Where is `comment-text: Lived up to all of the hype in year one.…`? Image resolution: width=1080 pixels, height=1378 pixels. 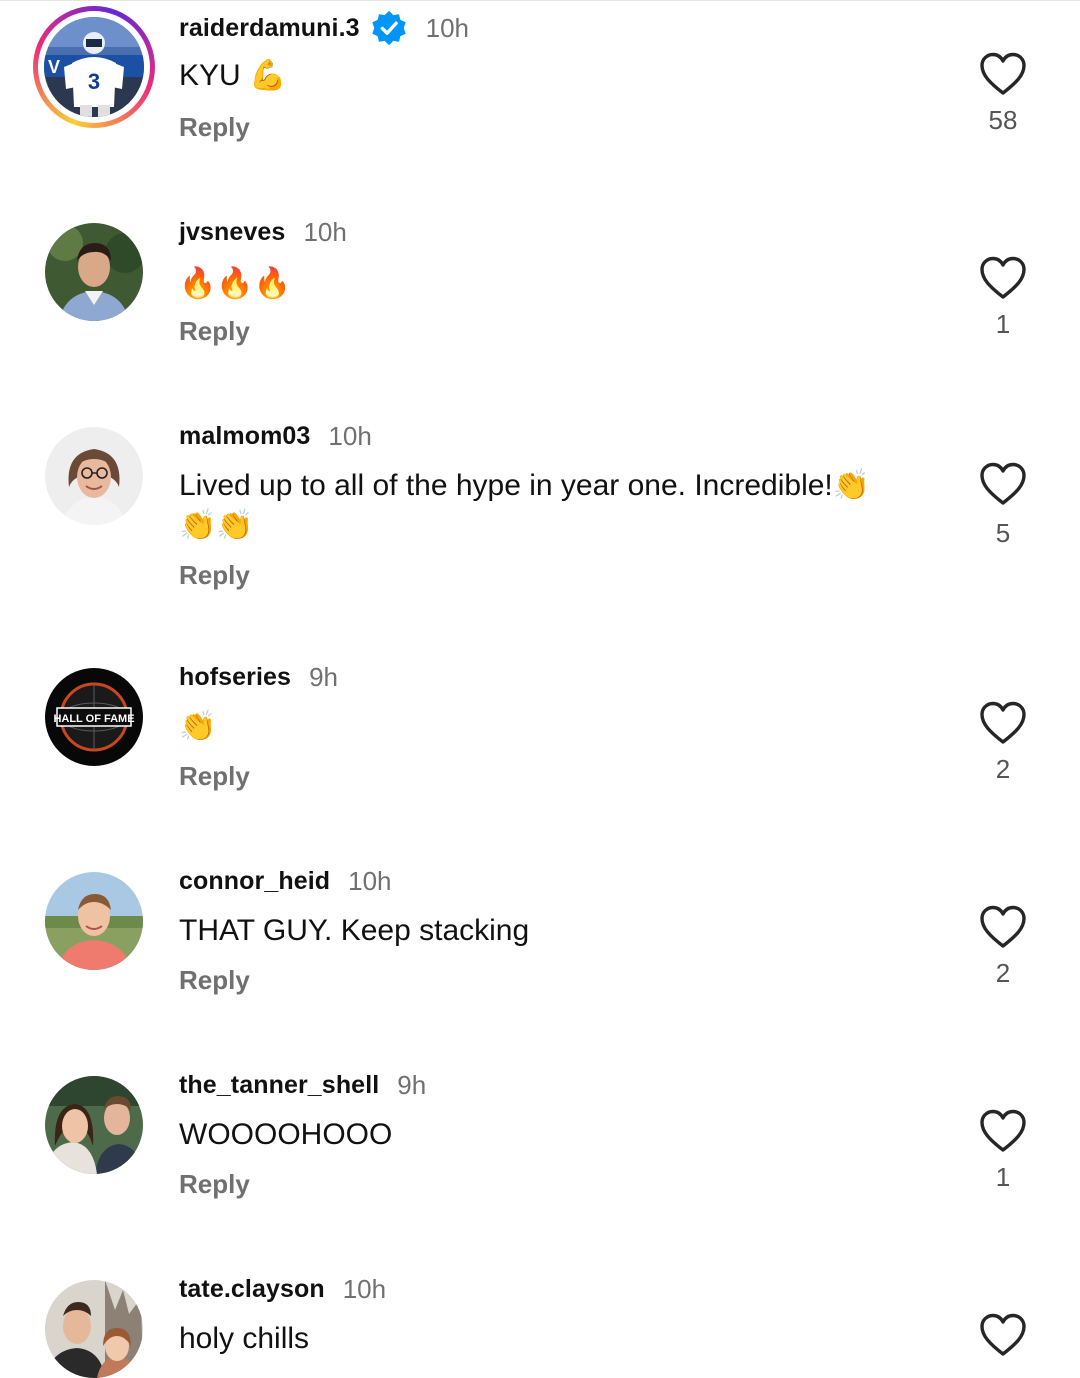 comment-text: Lived up to all of the hype in year one.… is located at coordinates (525, 505).